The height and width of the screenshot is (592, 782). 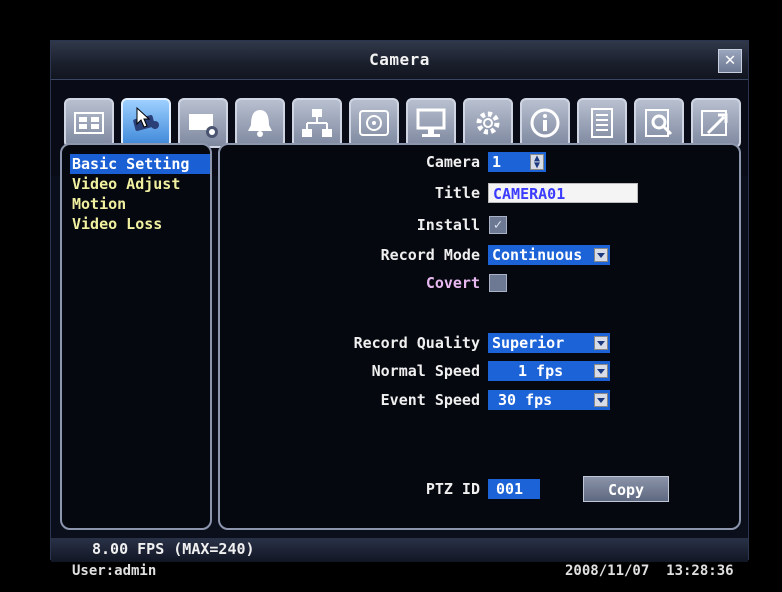 What do you see at coordinates (114, 571) in the screenshot?
I see `current-user: User:admin` at bounding box center [114, 571].